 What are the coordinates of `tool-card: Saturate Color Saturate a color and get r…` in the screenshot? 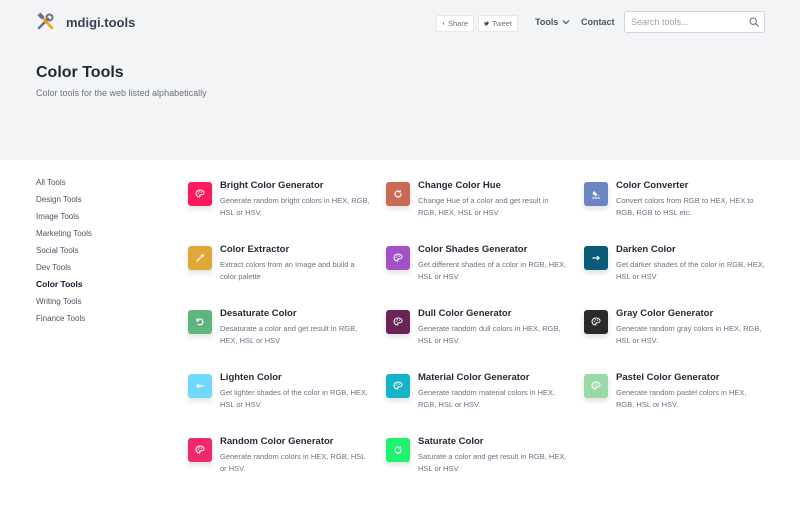 It's located at (481, 464).